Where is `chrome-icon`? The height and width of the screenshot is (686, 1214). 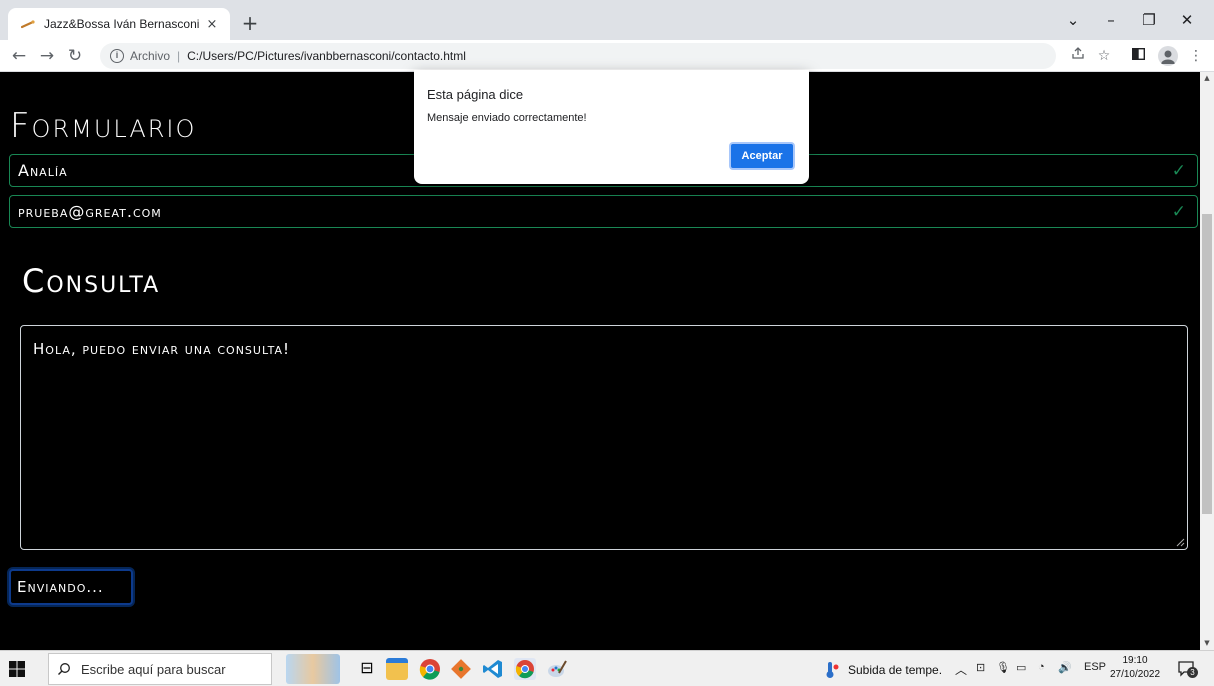 chrome-icon is located at coordinates (430, 669).